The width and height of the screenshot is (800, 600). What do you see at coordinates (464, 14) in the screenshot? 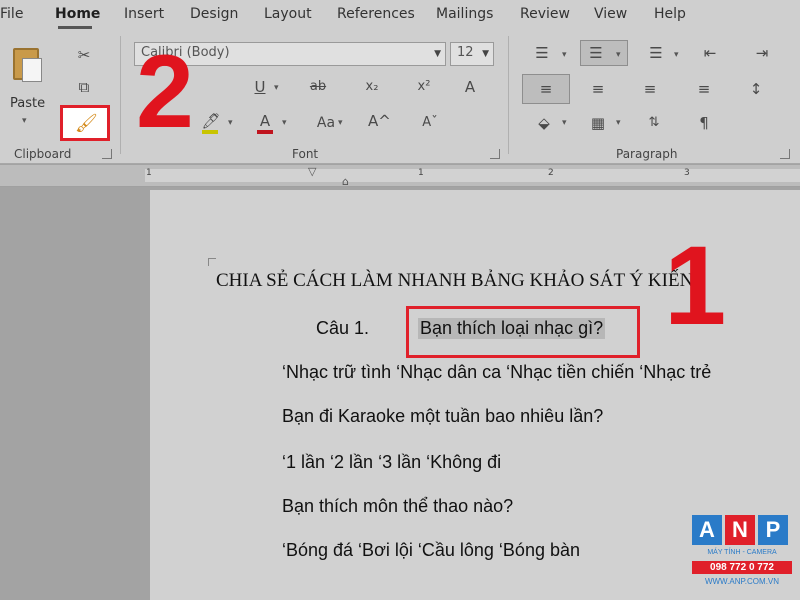
I see `tab-mailings: Mailings` at bounding box center [464, 14].